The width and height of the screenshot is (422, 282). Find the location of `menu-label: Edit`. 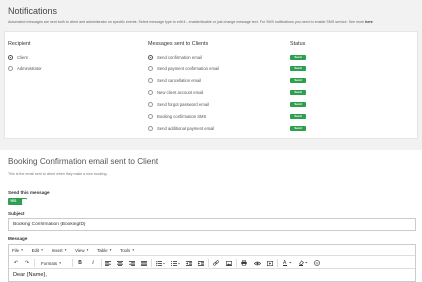

menu-label: Edit is located at coordinates (35, 250).